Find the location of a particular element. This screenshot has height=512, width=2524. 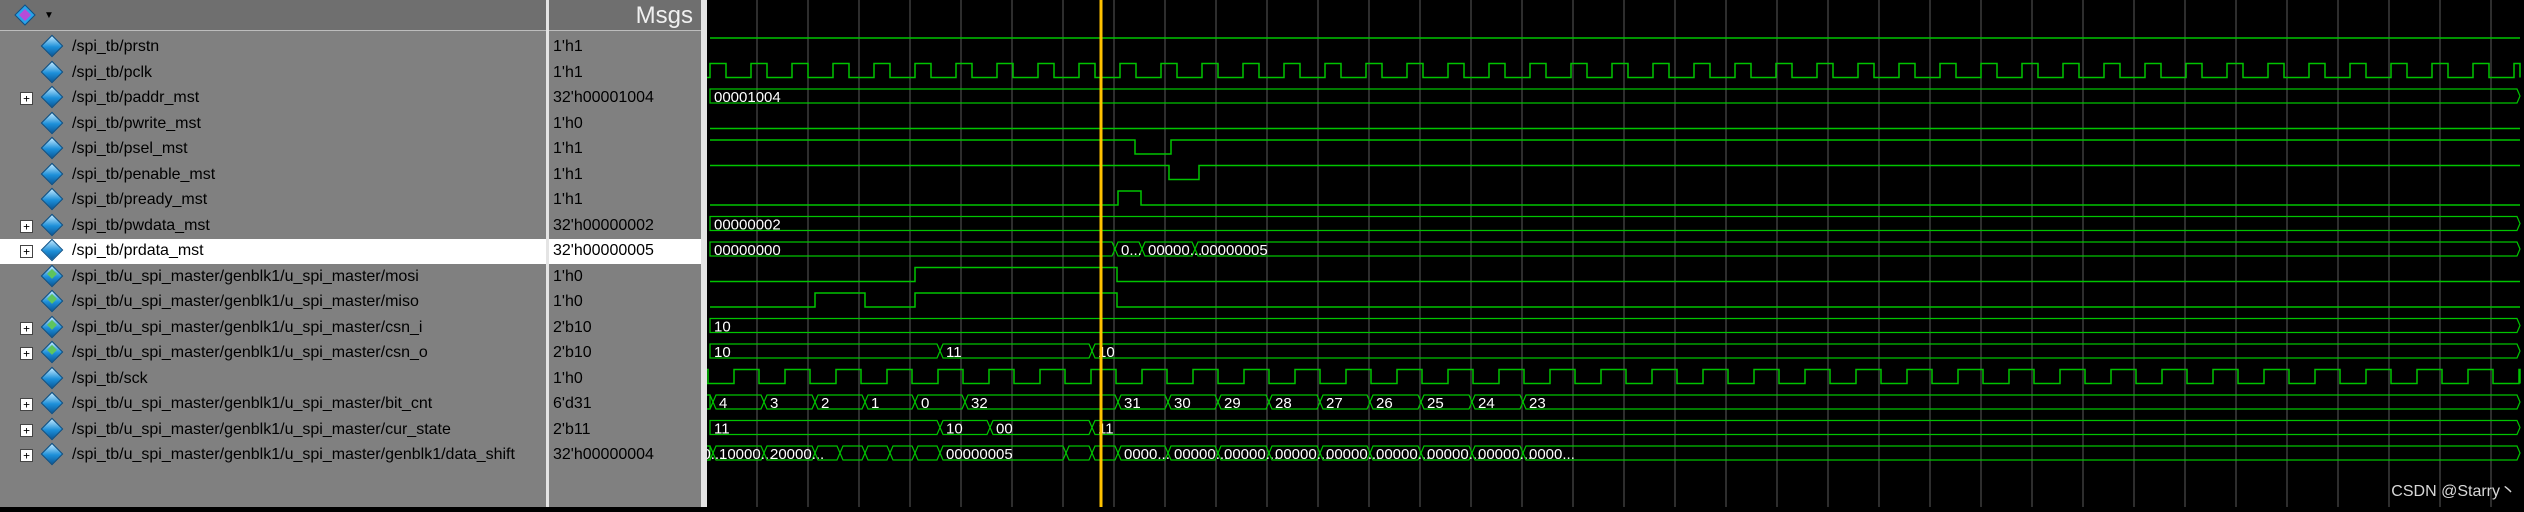

signal-row: /spi_tb/penable_mst is located at coordinates (273, 175).